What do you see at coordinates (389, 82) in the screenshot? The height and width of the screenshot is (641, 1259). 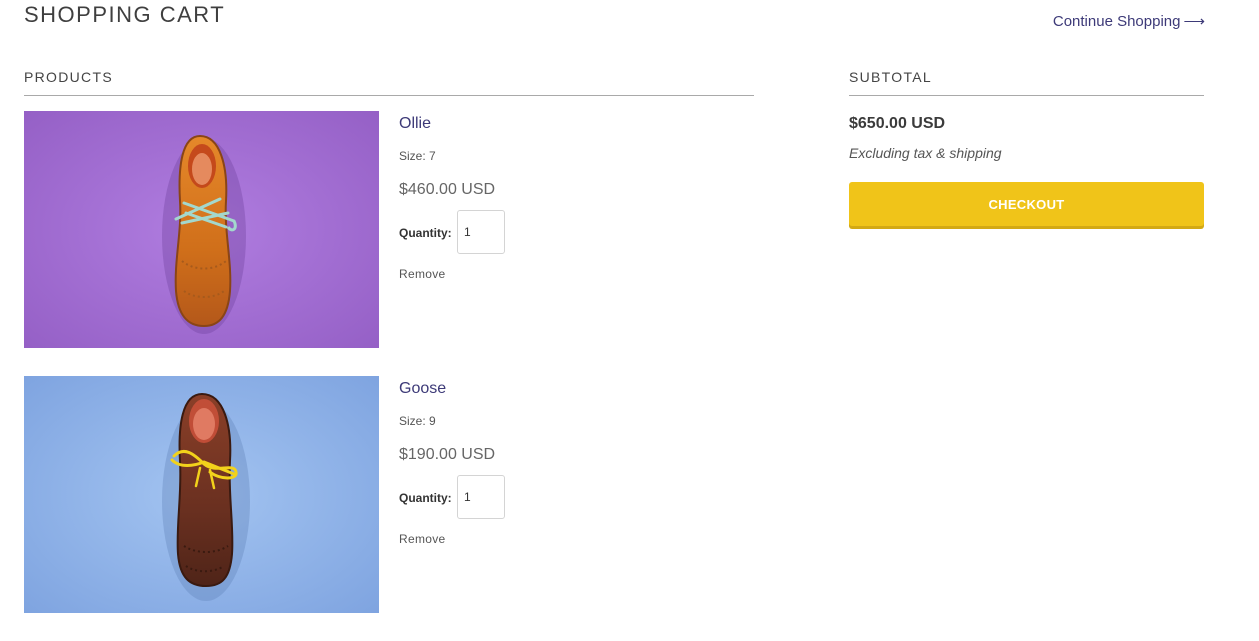 I see `products-heading: PRODUCTS` at bounding box center [389, 82].